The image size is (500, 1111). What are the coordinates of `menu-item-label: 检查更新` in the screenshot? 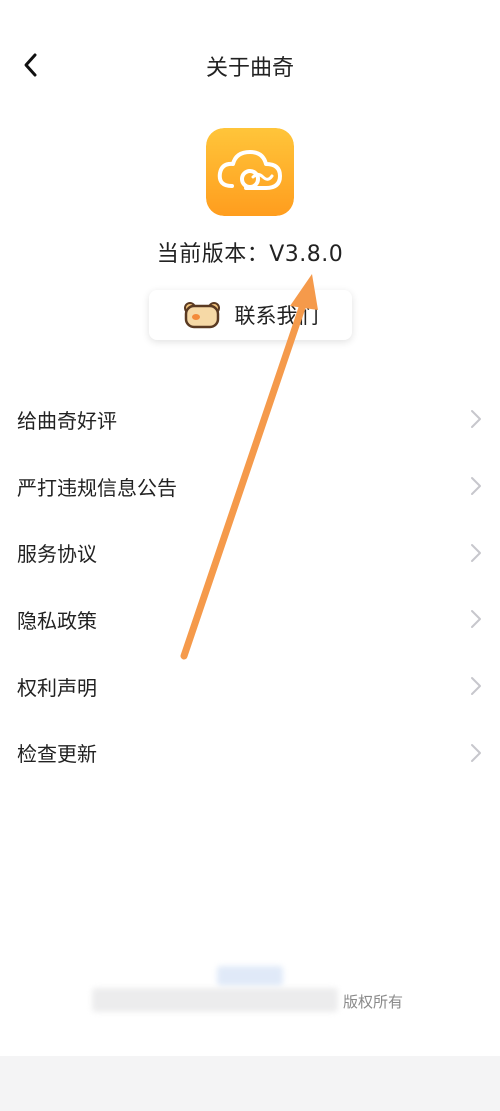 It's located at (57, 754).